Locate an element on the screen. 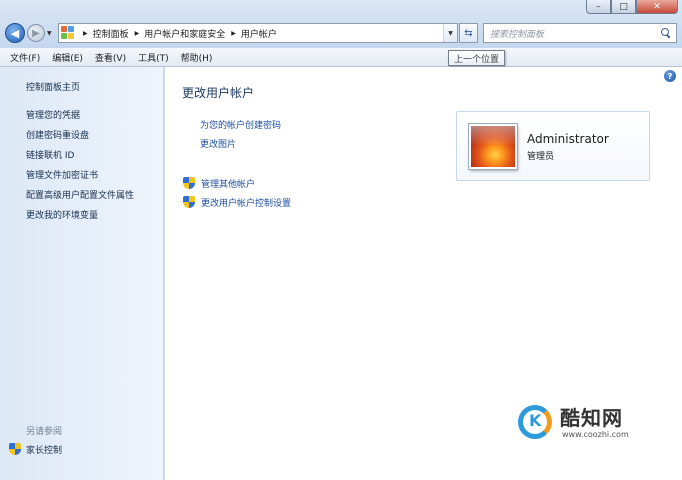 This screenshot has height=480, width=682. menu-file: 文件(F) is located at coordinates (25, 57).